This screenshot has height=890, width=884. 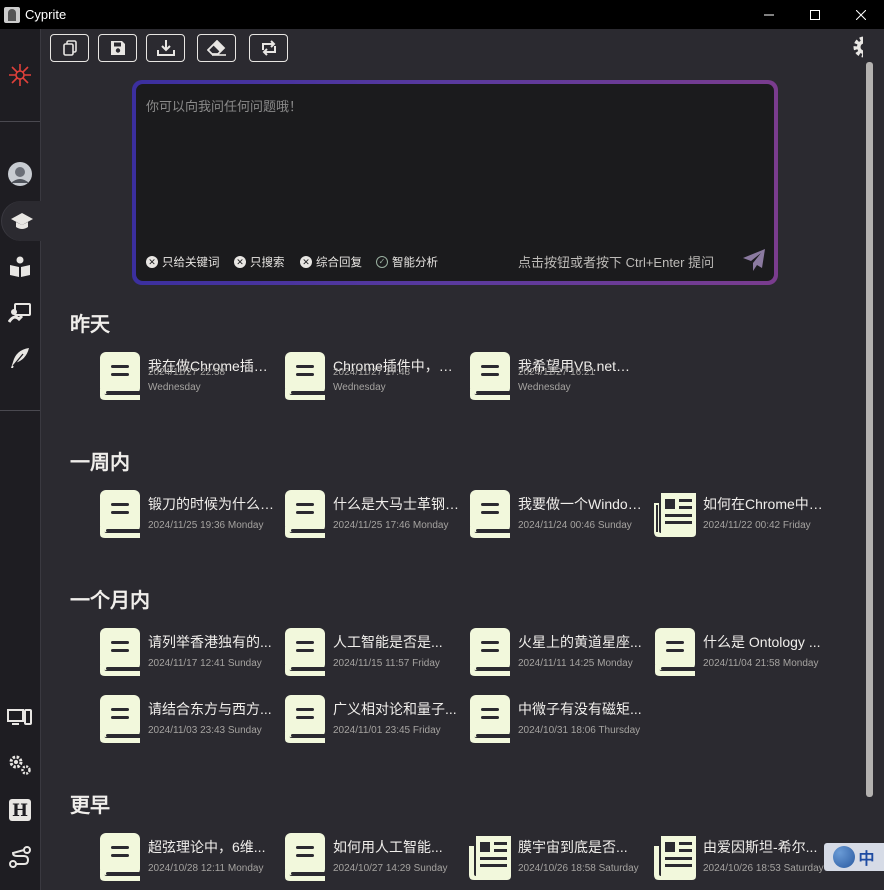 I want to click on graduation-cap-icon, so click(x=21, y=221).